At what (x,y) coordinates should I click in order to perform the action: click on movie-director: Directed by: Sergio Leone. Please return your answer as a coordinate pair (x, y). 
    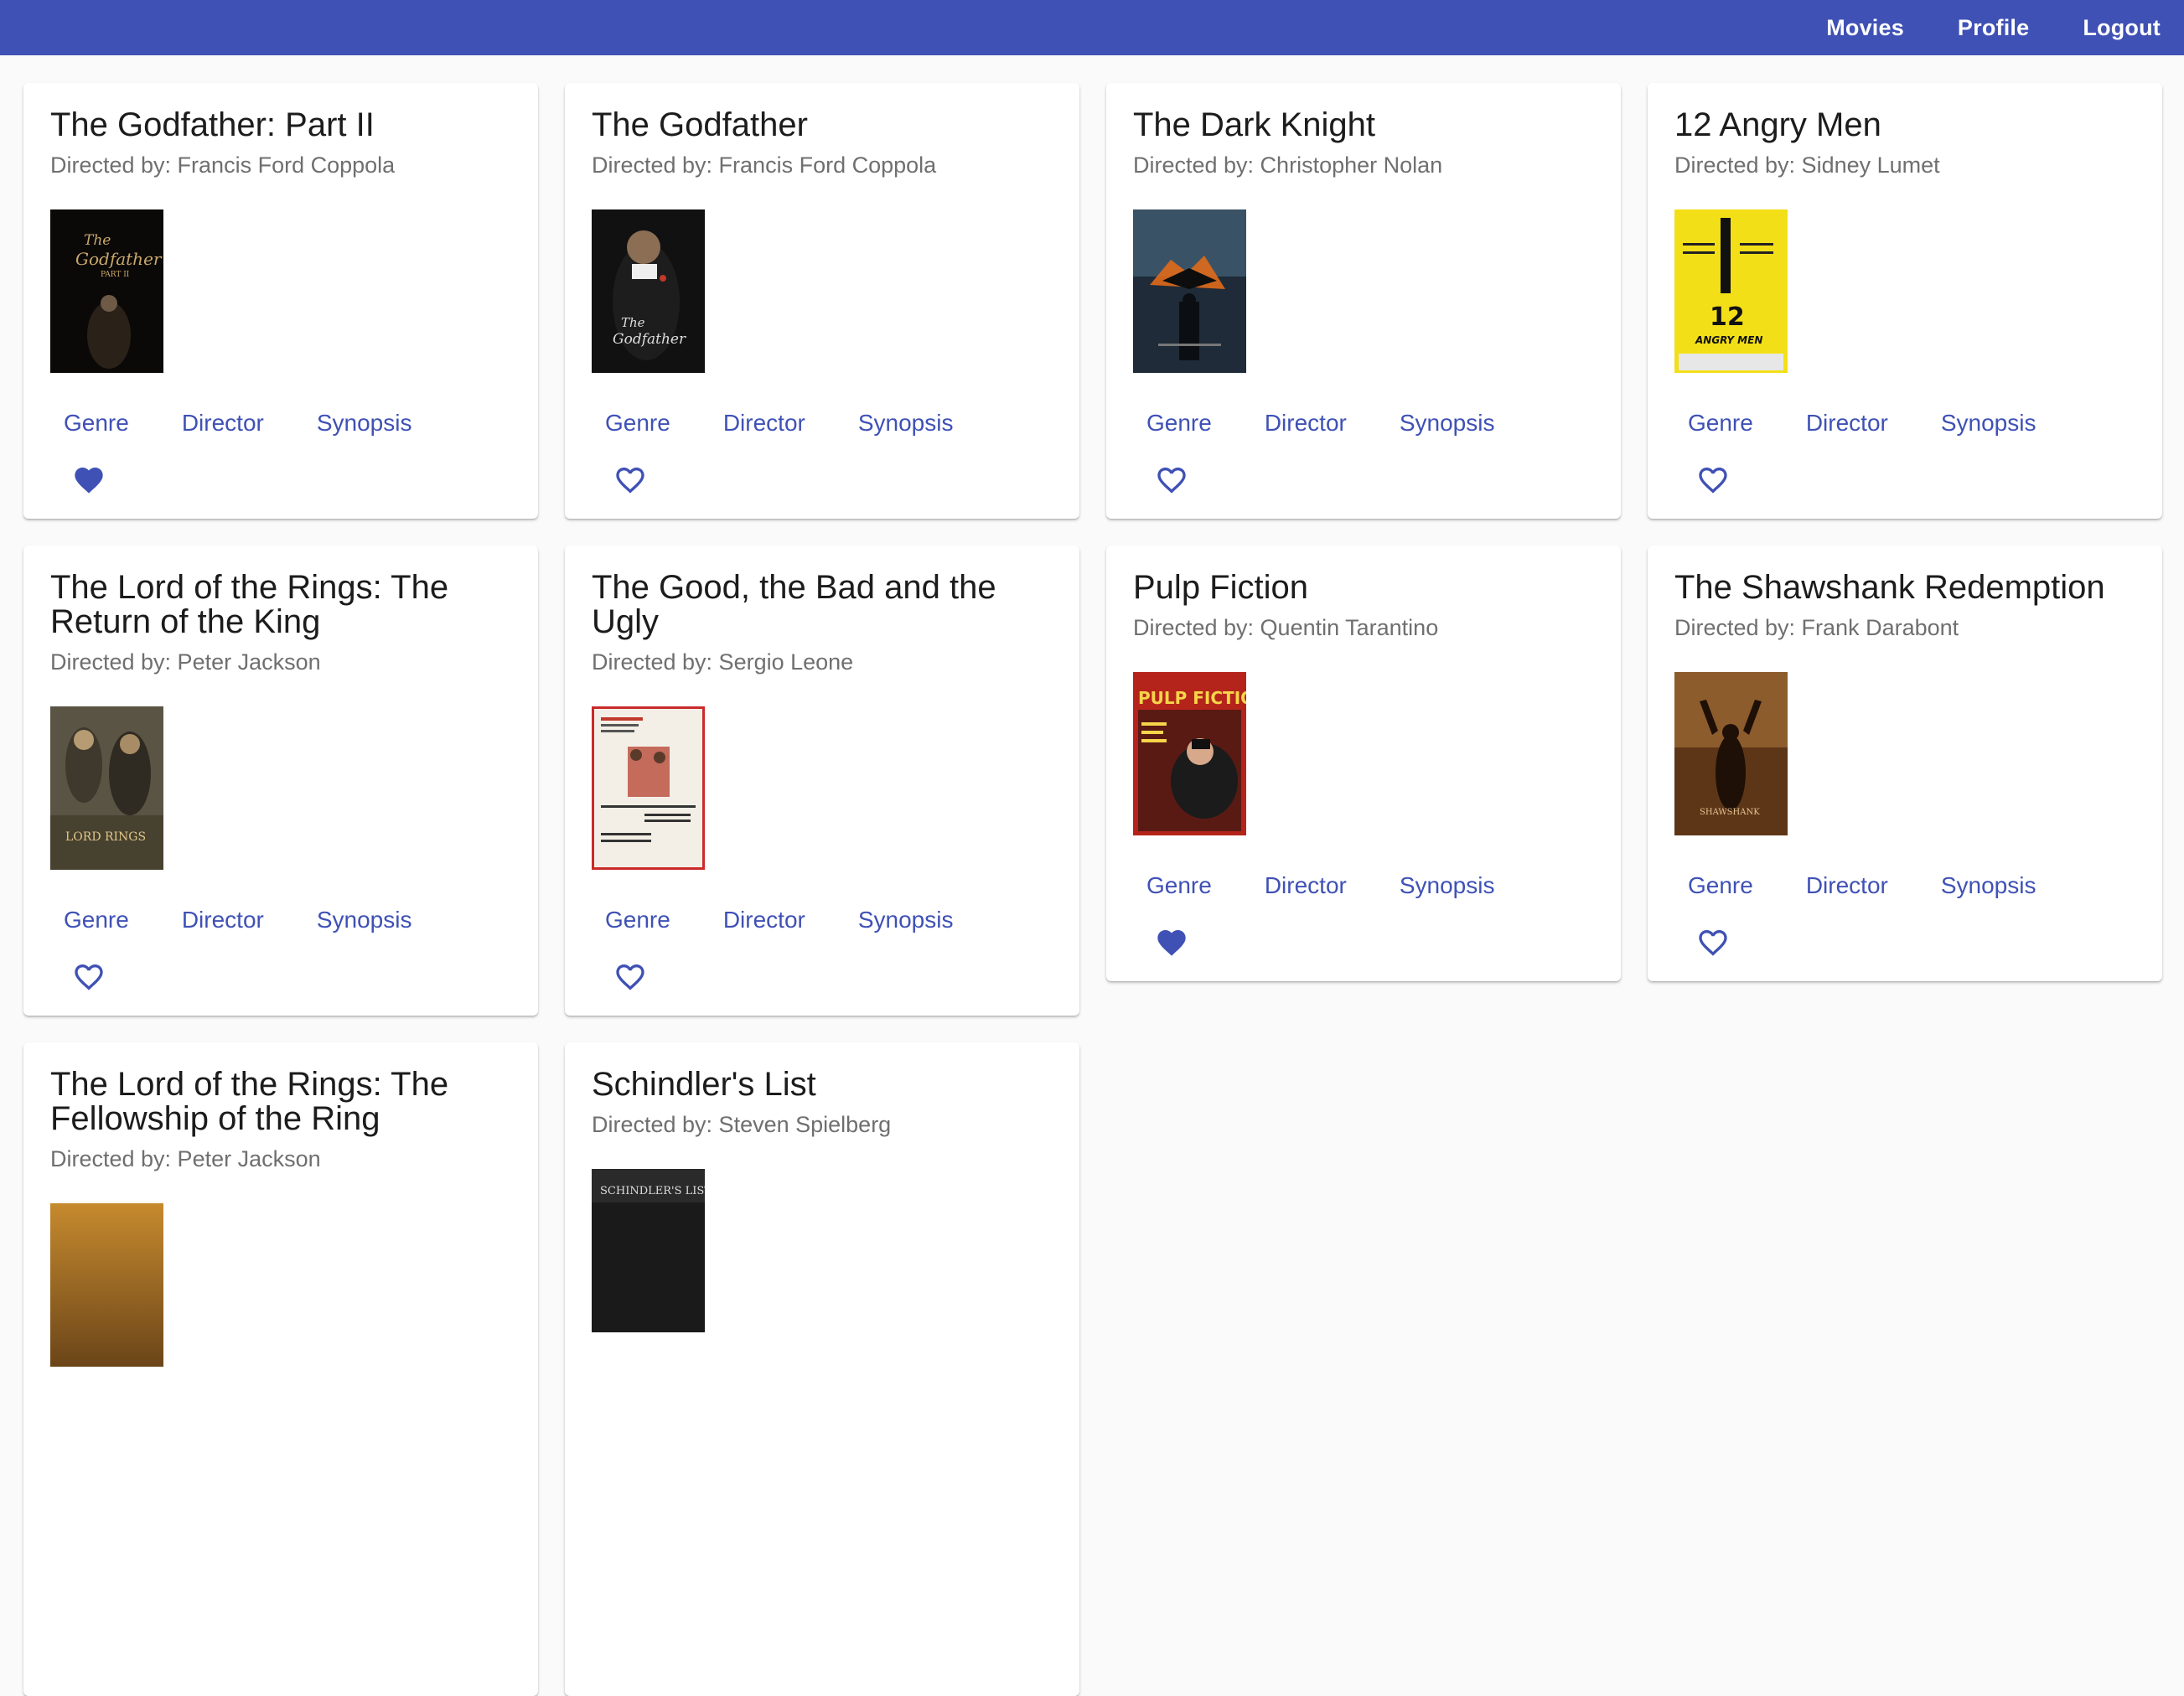
    Looking at the image, I should click on (723, 662).